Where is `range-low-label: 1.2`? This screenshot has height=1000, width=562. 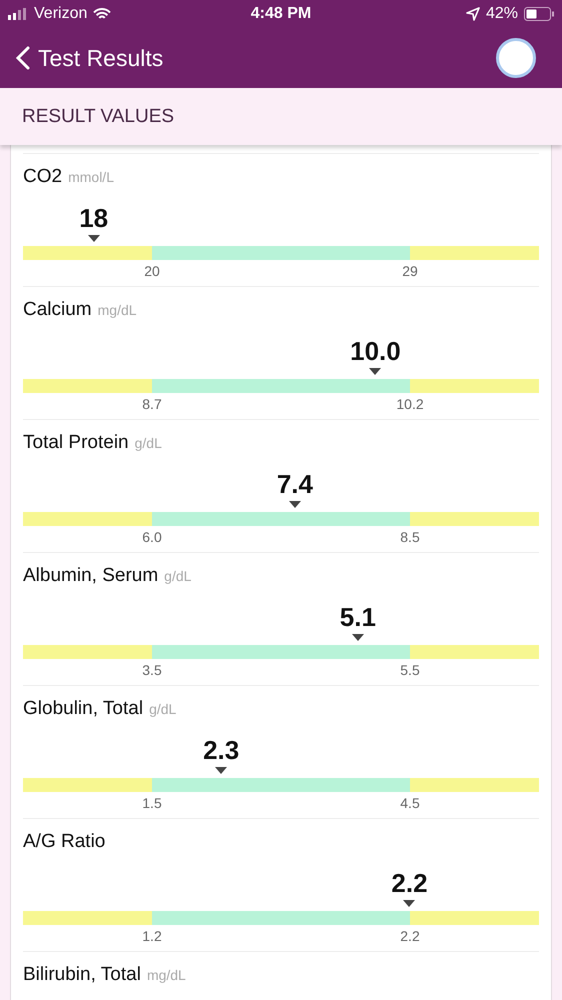 range-low-label: 1.2 is located at coordinates (152, 936).